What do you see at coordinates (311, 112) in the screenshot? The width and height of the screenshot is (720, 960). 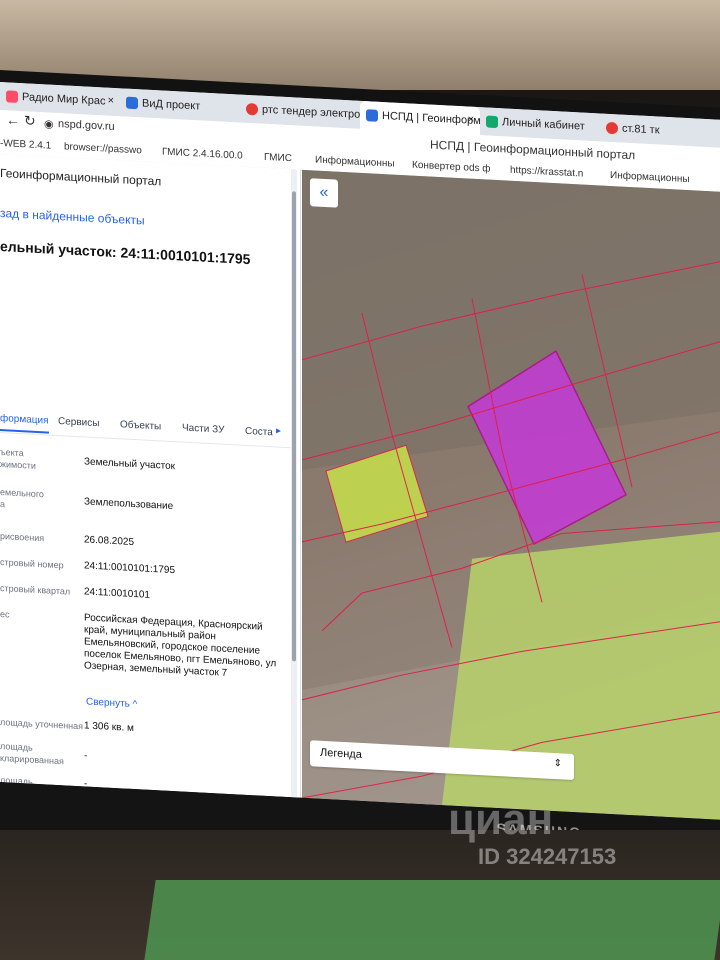 I see `tab-label: ртс тендер электронн` at bounding box center [311, 112].